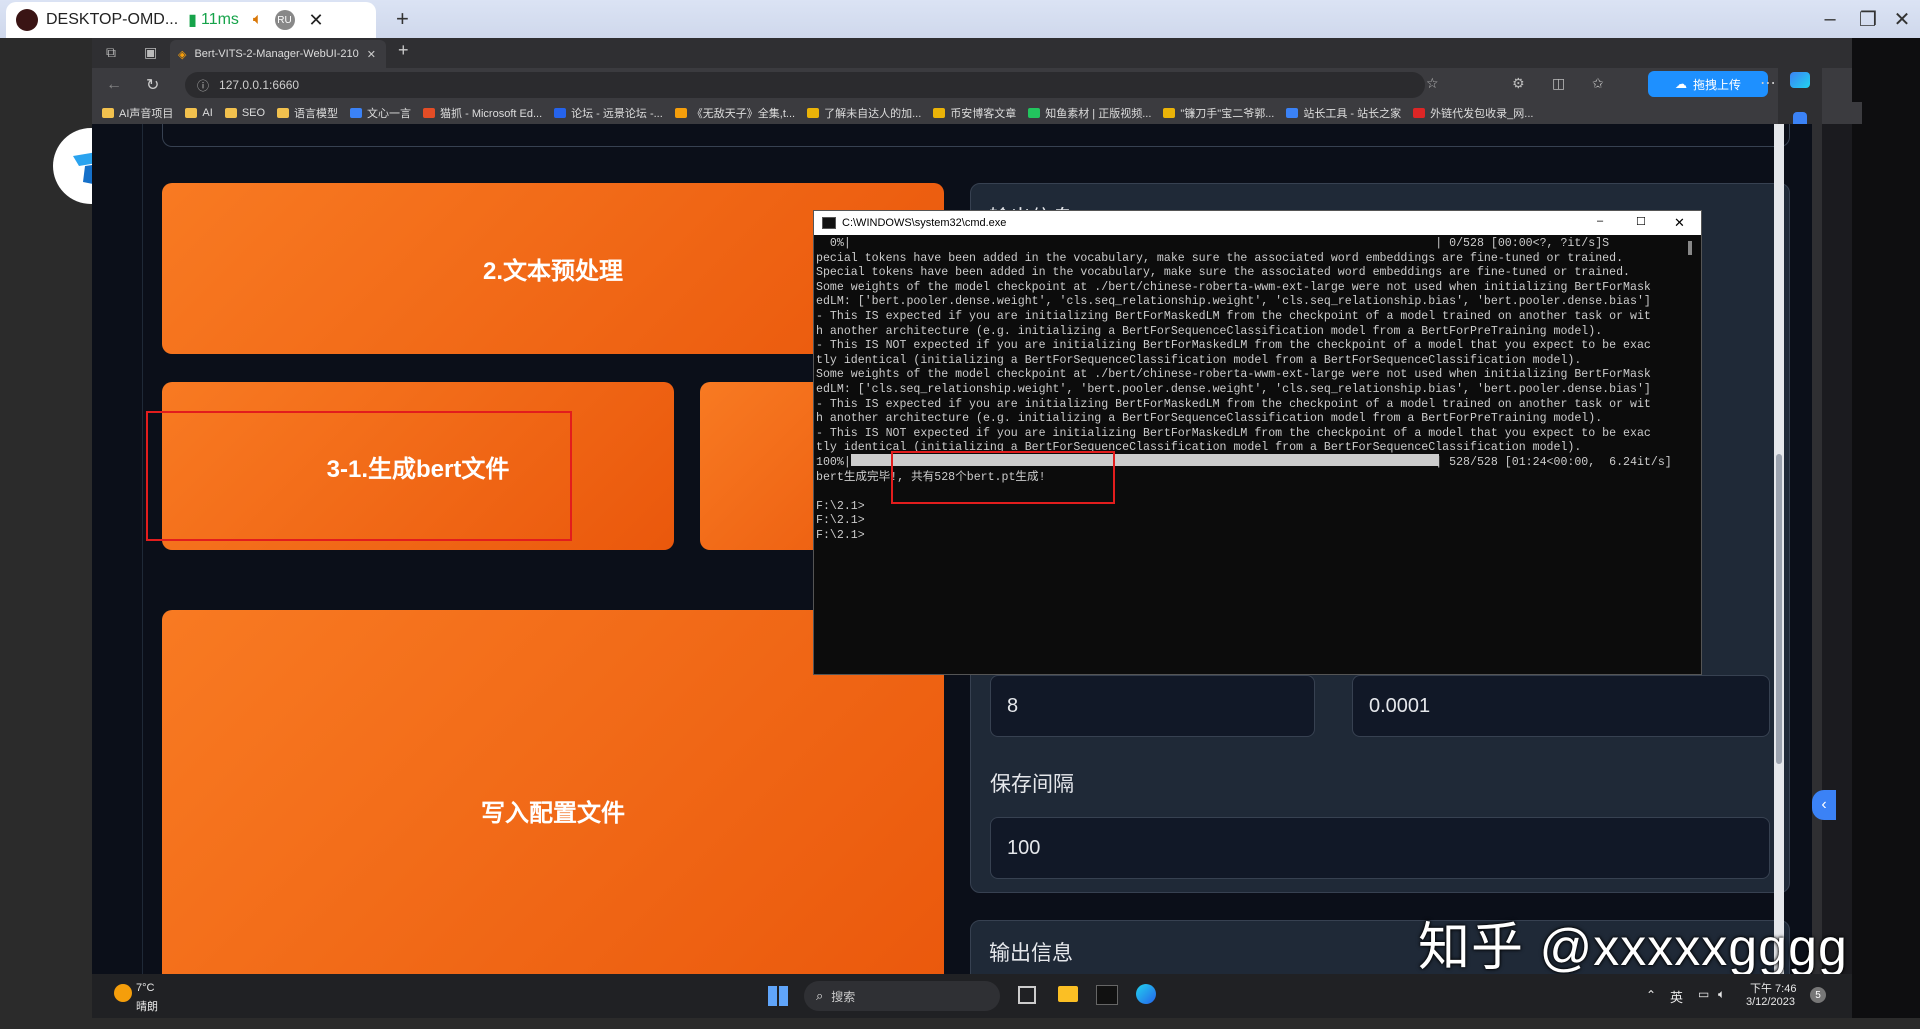 This screenshot has width=1920, height=1029. Describe the element at coordinates (1651, 995) in the screenshot. I see `tray-chevron-icon: ⌃` at that location.